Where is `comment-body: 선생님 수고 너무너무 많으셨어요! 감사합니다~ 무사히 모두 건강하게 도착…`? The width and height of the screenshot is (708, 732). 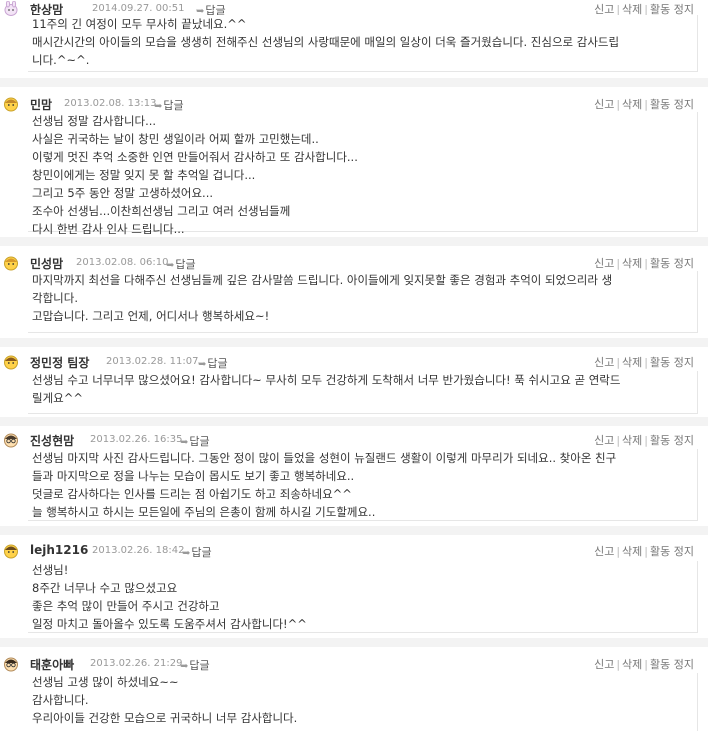
comment-body: 선생님 수고 너무너무 많으셨어요! 감사합니다~ 무사히 모두 건강하게 도착… is located at coordinates (363, 392).